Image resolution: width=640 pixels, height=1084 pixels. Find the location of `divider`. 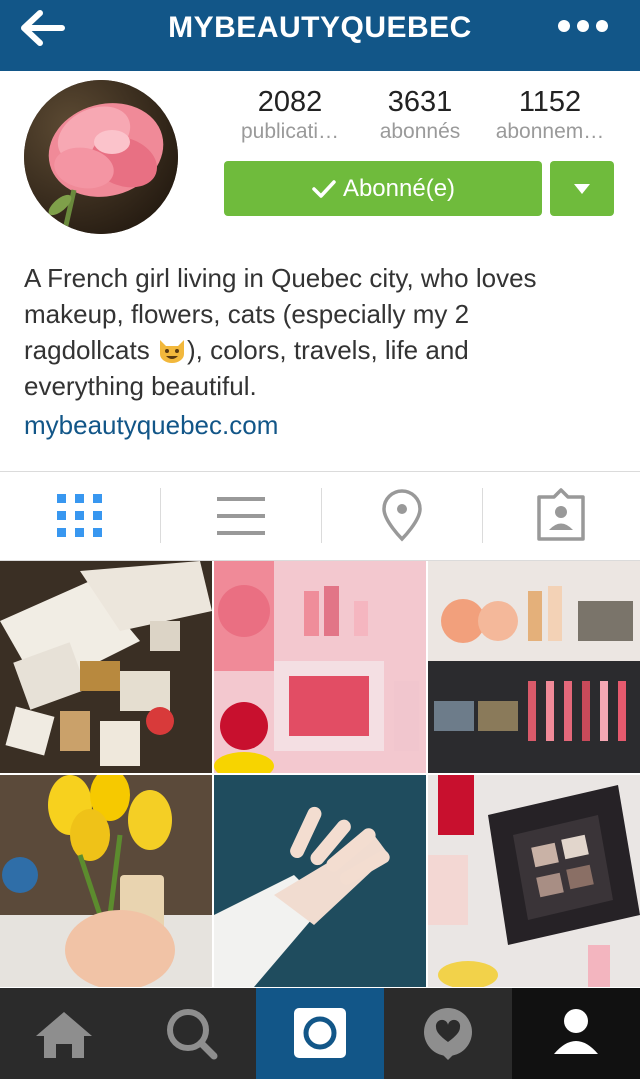

divider is located at coordinates (320, 471).